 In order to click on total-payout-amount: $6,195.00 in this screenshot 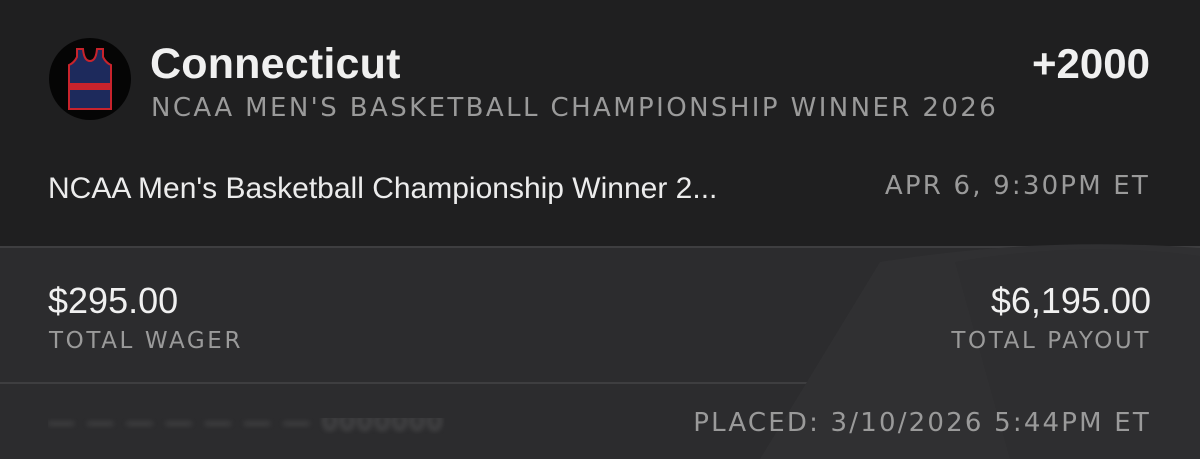, I will do `click(1070, 300)`.